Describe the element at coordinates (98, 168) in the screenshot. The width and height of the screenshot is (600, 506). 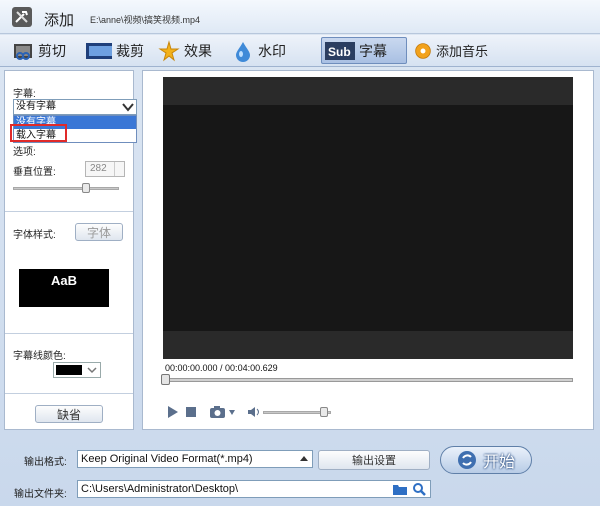
I see `vertical-position-value: 282` at that location.